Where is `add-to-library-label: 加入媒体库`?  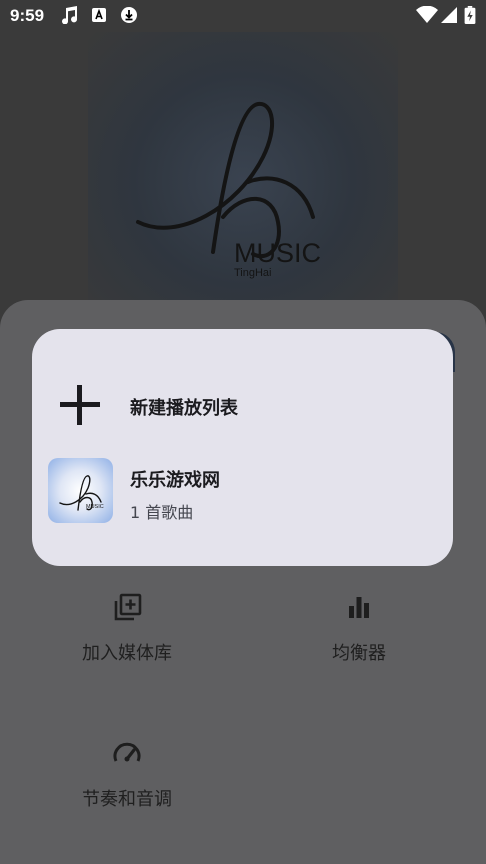 add-to-library-label: 加入媒体库 is located at coordinates (127, 653).